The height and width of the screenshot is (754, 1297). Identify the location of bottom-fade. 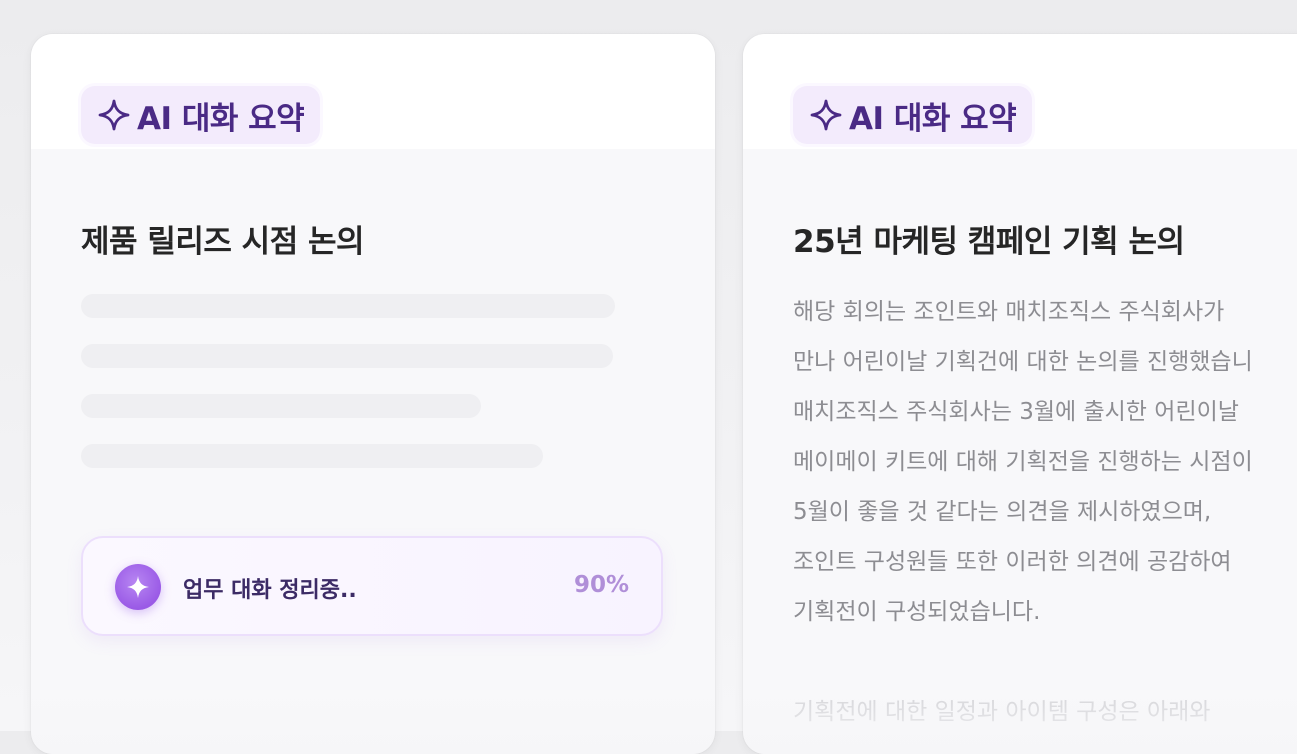
(373, 714).